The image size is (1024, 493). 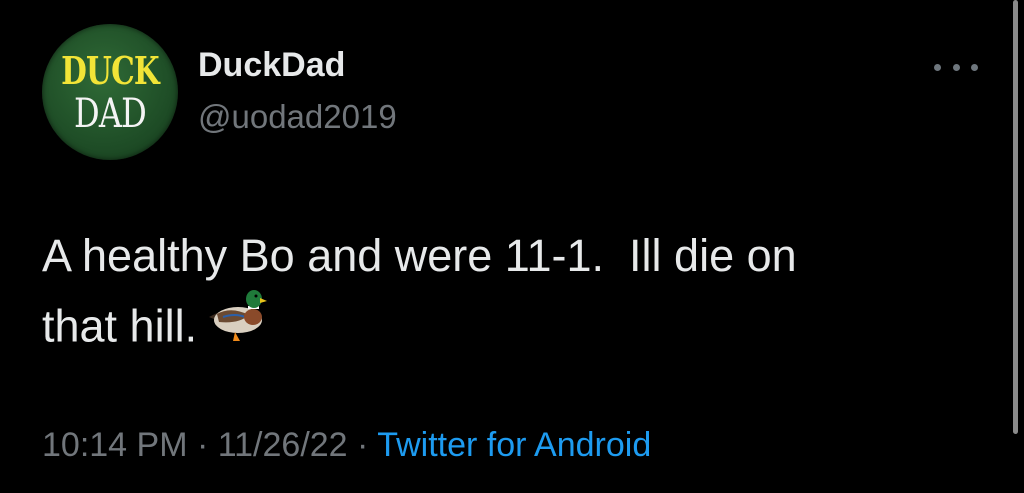 I want to click on tweet-time: 10:14 PM, so click(x=115, y=445).